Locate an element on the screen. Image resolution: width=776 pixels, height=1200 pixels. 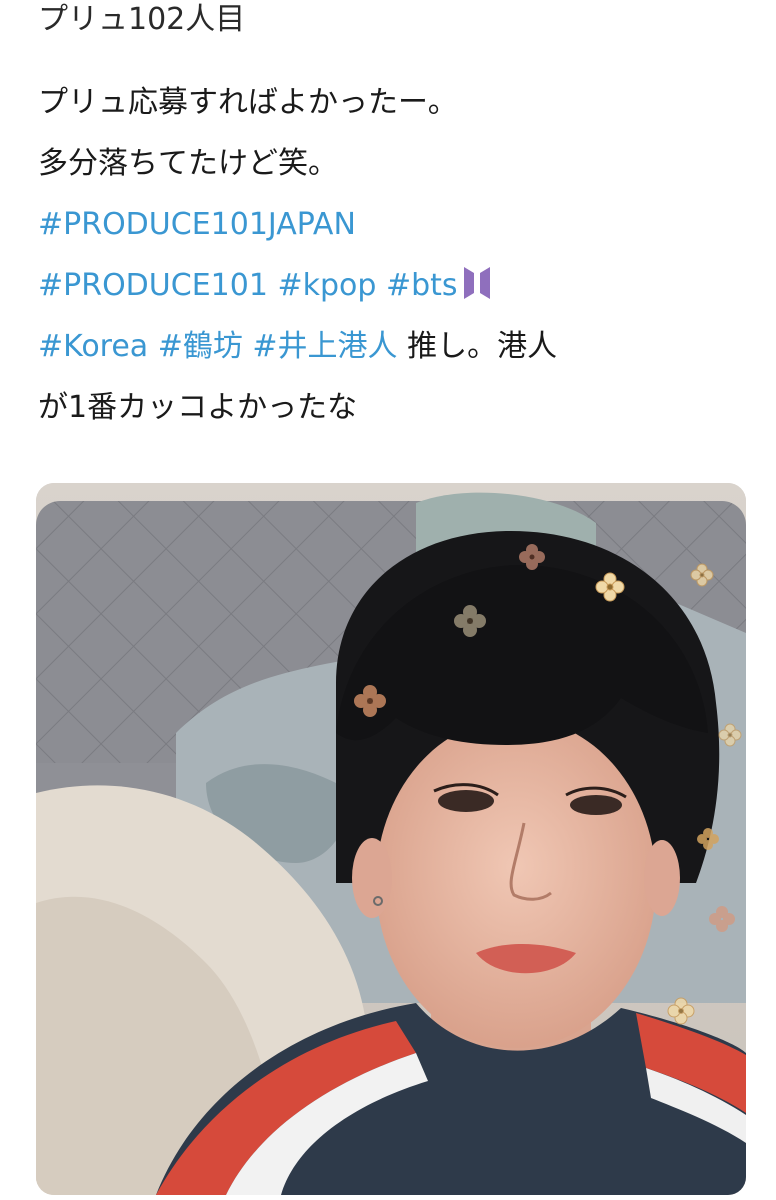
tweet-line: #Korea #鶴坊 #井上港人 推し。港人 is located at coordinates (393, 346).